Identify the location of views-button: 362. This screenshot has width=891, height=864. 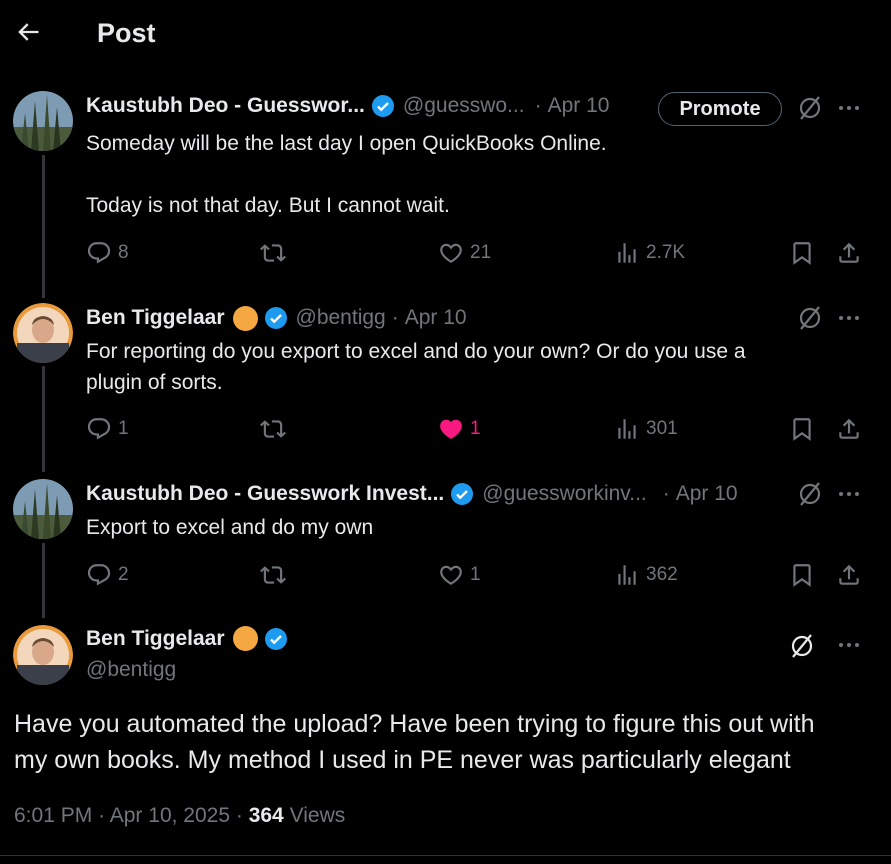
(646, 575).